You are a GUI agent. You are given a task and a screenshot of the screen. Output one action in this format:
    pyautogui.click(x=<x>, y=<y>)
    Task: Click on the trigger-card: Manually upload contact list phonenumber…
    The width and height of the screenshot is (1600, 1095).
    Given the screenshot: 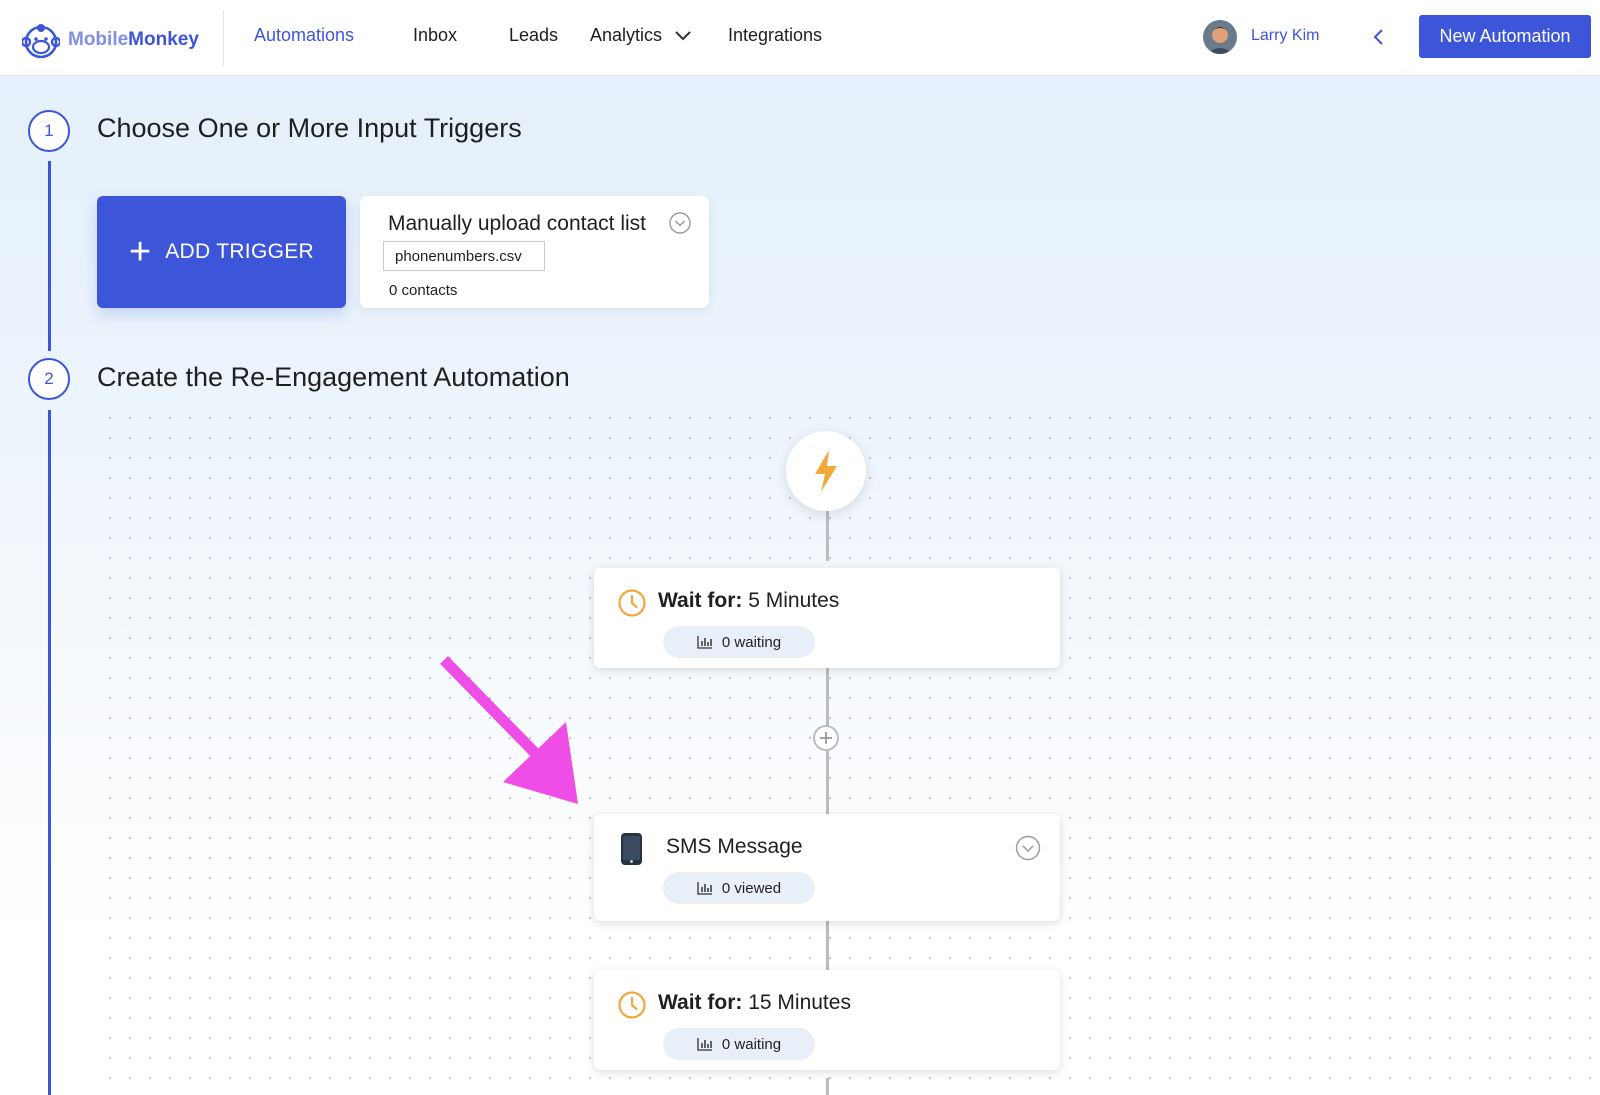 What is the action you would take?
    pyautogui.click(x=534, y=252)
    